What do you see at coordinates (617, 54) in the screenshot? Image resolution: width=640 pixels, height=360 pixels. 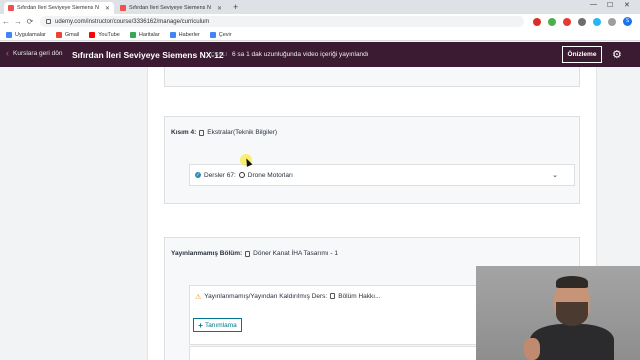 I see `gear-icon: ⚙` at bounding box center [617, 54].